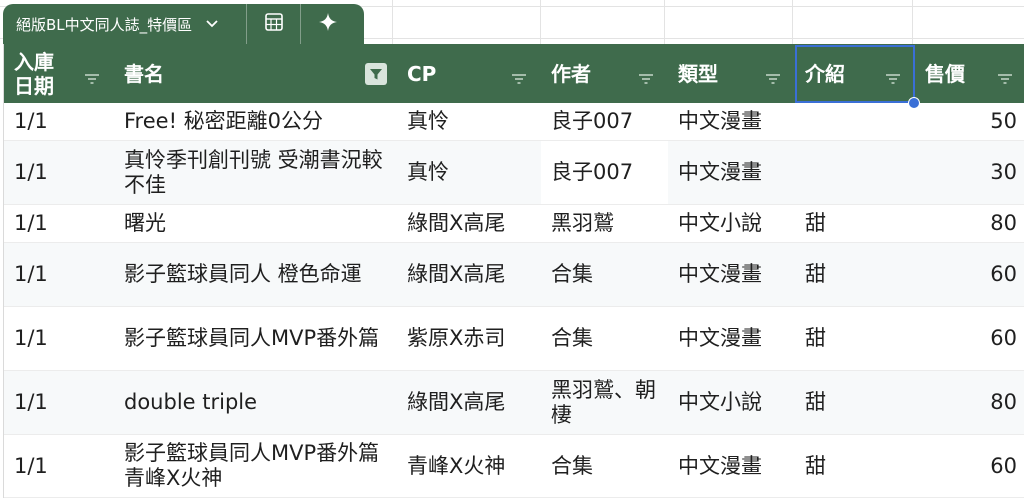  Describe the element at coordinates (255, 274) in the screenshot. I see `cell-title: 影子籃球員同人 橙色命運` at that location.